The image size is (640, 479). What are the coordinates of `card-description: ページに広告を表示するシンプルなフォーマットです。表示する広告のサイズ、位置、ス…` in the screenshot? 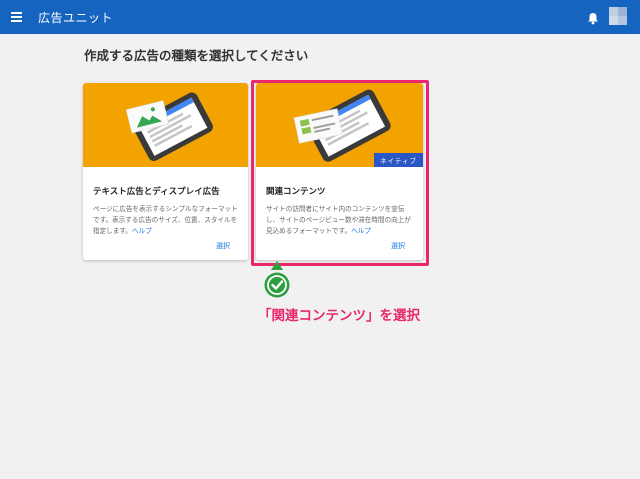 It's located at (165, 220).